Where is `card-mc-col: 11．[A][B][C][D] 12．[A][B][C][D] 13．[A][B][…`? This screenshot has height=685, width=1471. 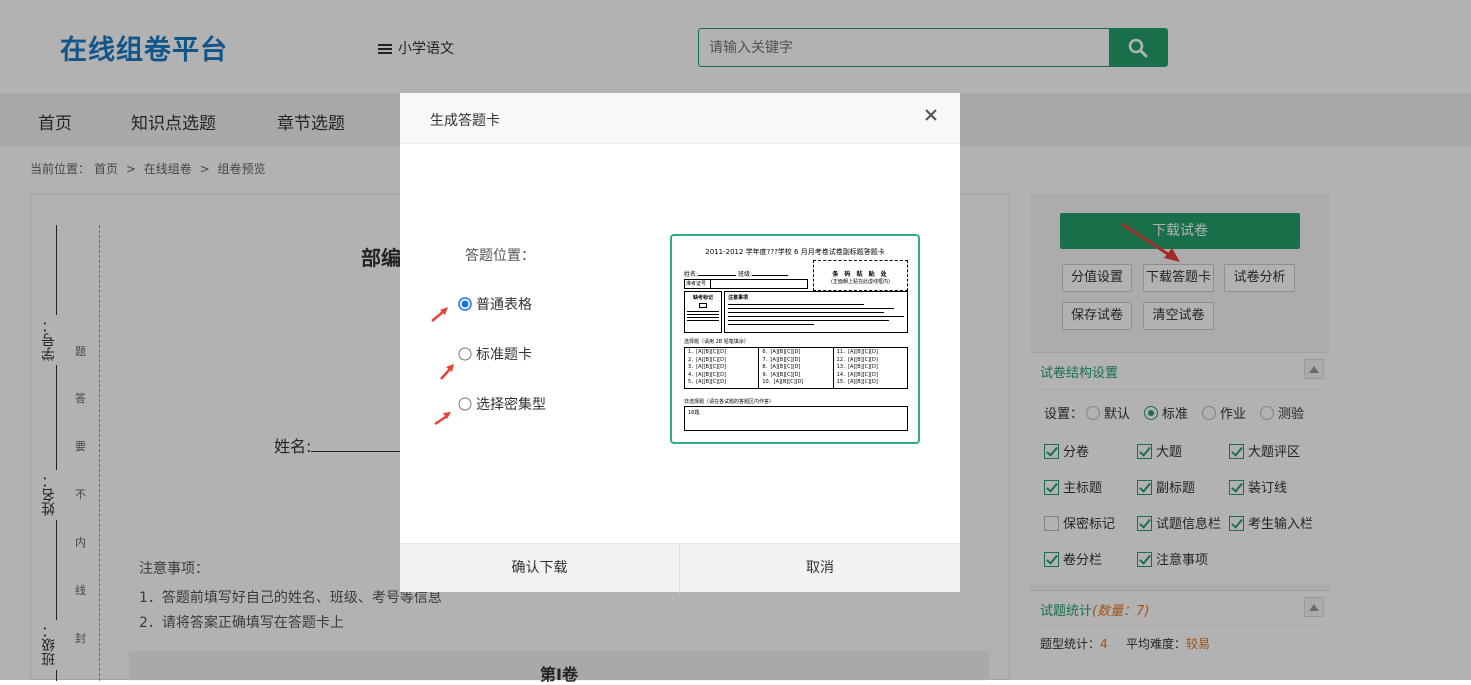 card-mc-col: 11．[A][B][C][D] 12．[A][B][C][D] 13．[A][B][… is located at coordinates (857, 367).